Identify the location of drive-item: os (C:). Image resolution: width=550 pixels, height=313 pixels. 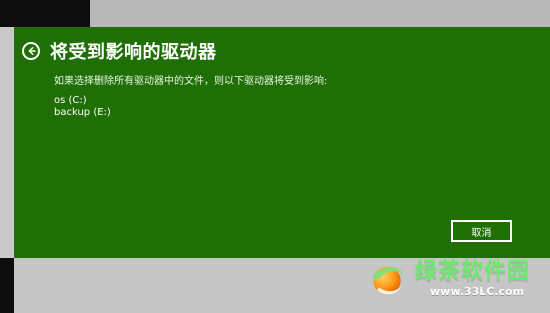
(70, 100).